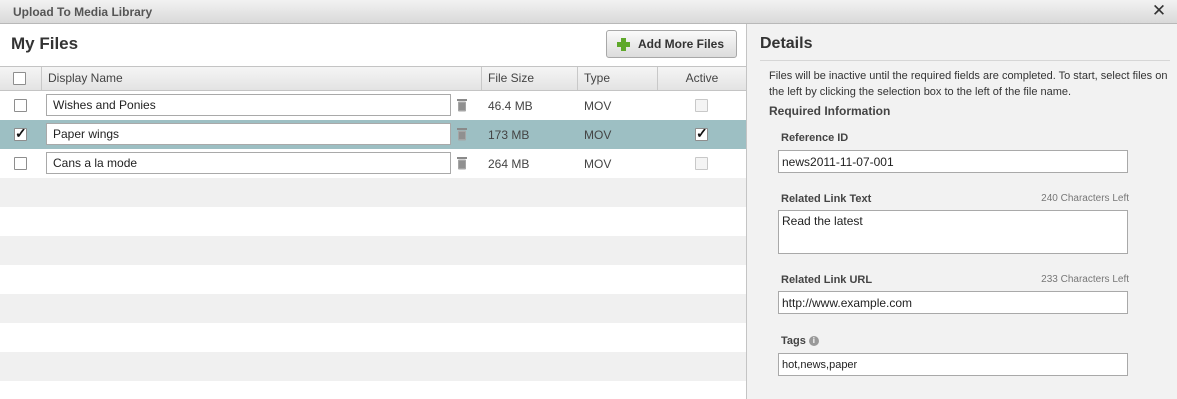  What do you see at coordinates (813, 341) in the screenshot?
I see `info-icon: i` at bounding box center [813, 341].